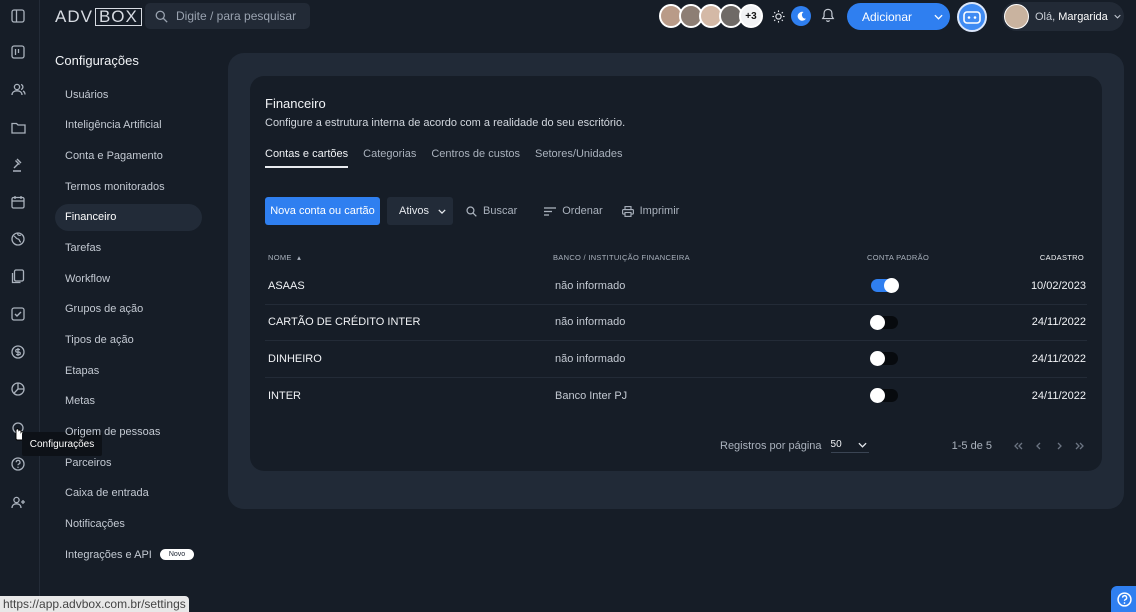 The image size is (1136, 612). I want to click on col-name-header: NOME ▴, so click(410, 257).